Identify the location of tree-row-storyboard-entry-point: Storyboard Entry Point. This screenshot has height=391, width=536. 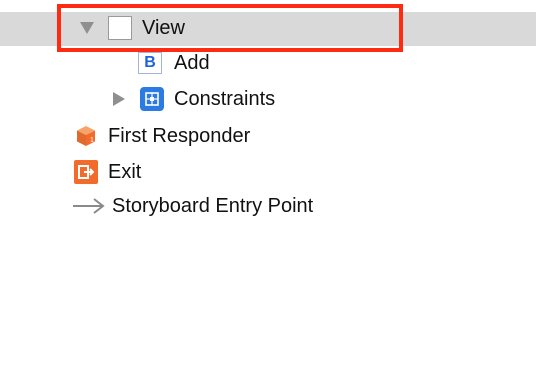
(192, 206).